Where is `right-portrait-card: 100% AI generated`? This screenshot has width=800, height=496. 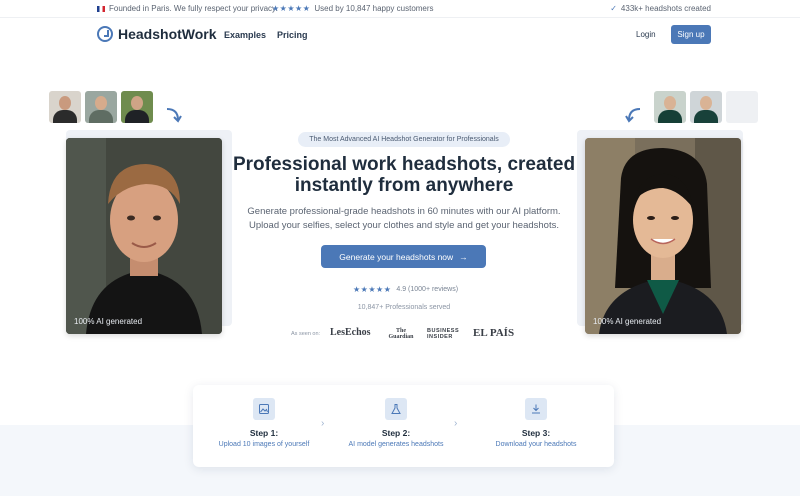 right-portrait-card: 100% AI generated is located at coordinates (660, 231).